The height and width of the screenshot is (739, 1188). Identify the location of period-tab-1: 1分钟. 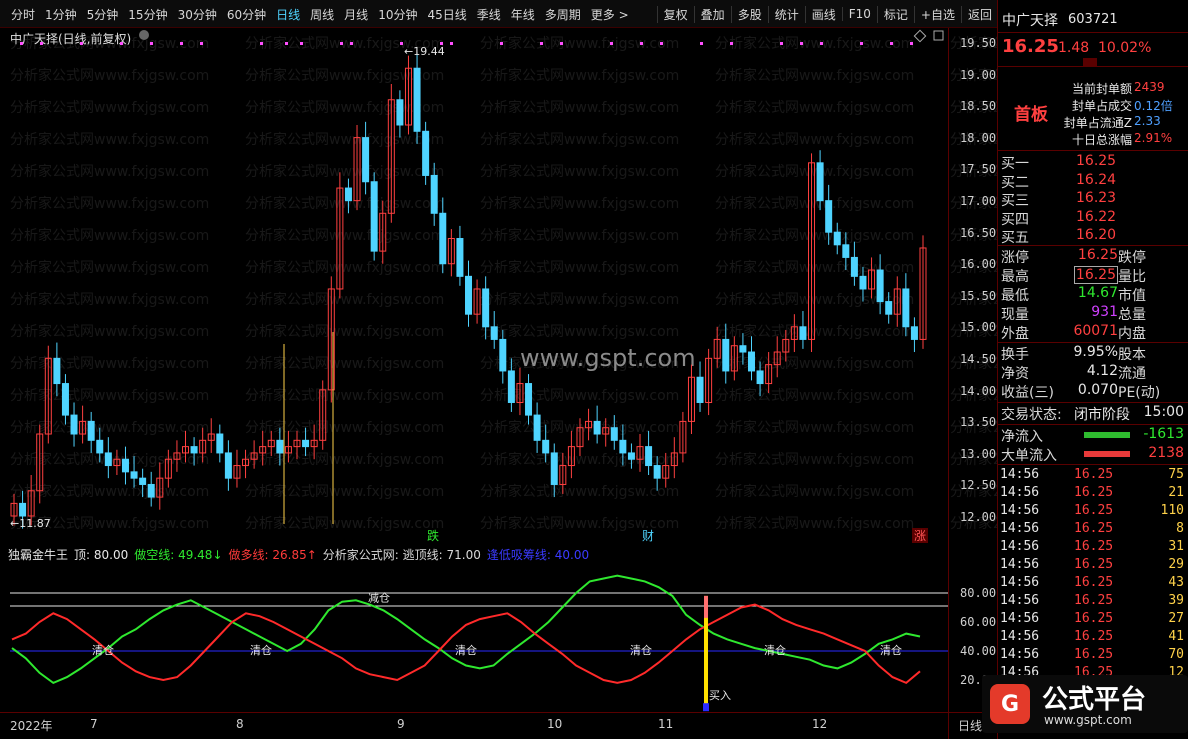
(61, 14).